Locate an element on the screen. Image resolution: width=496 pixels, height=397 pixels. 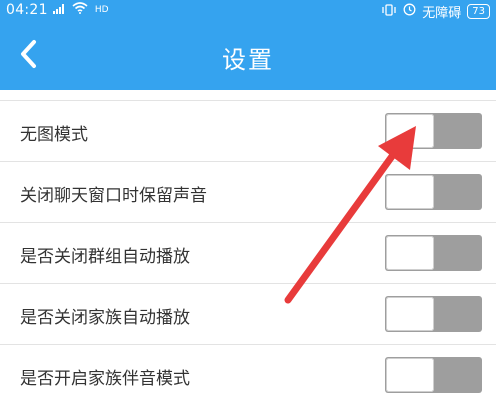
status-time: 04:21 is located at coordinates (27, 10).